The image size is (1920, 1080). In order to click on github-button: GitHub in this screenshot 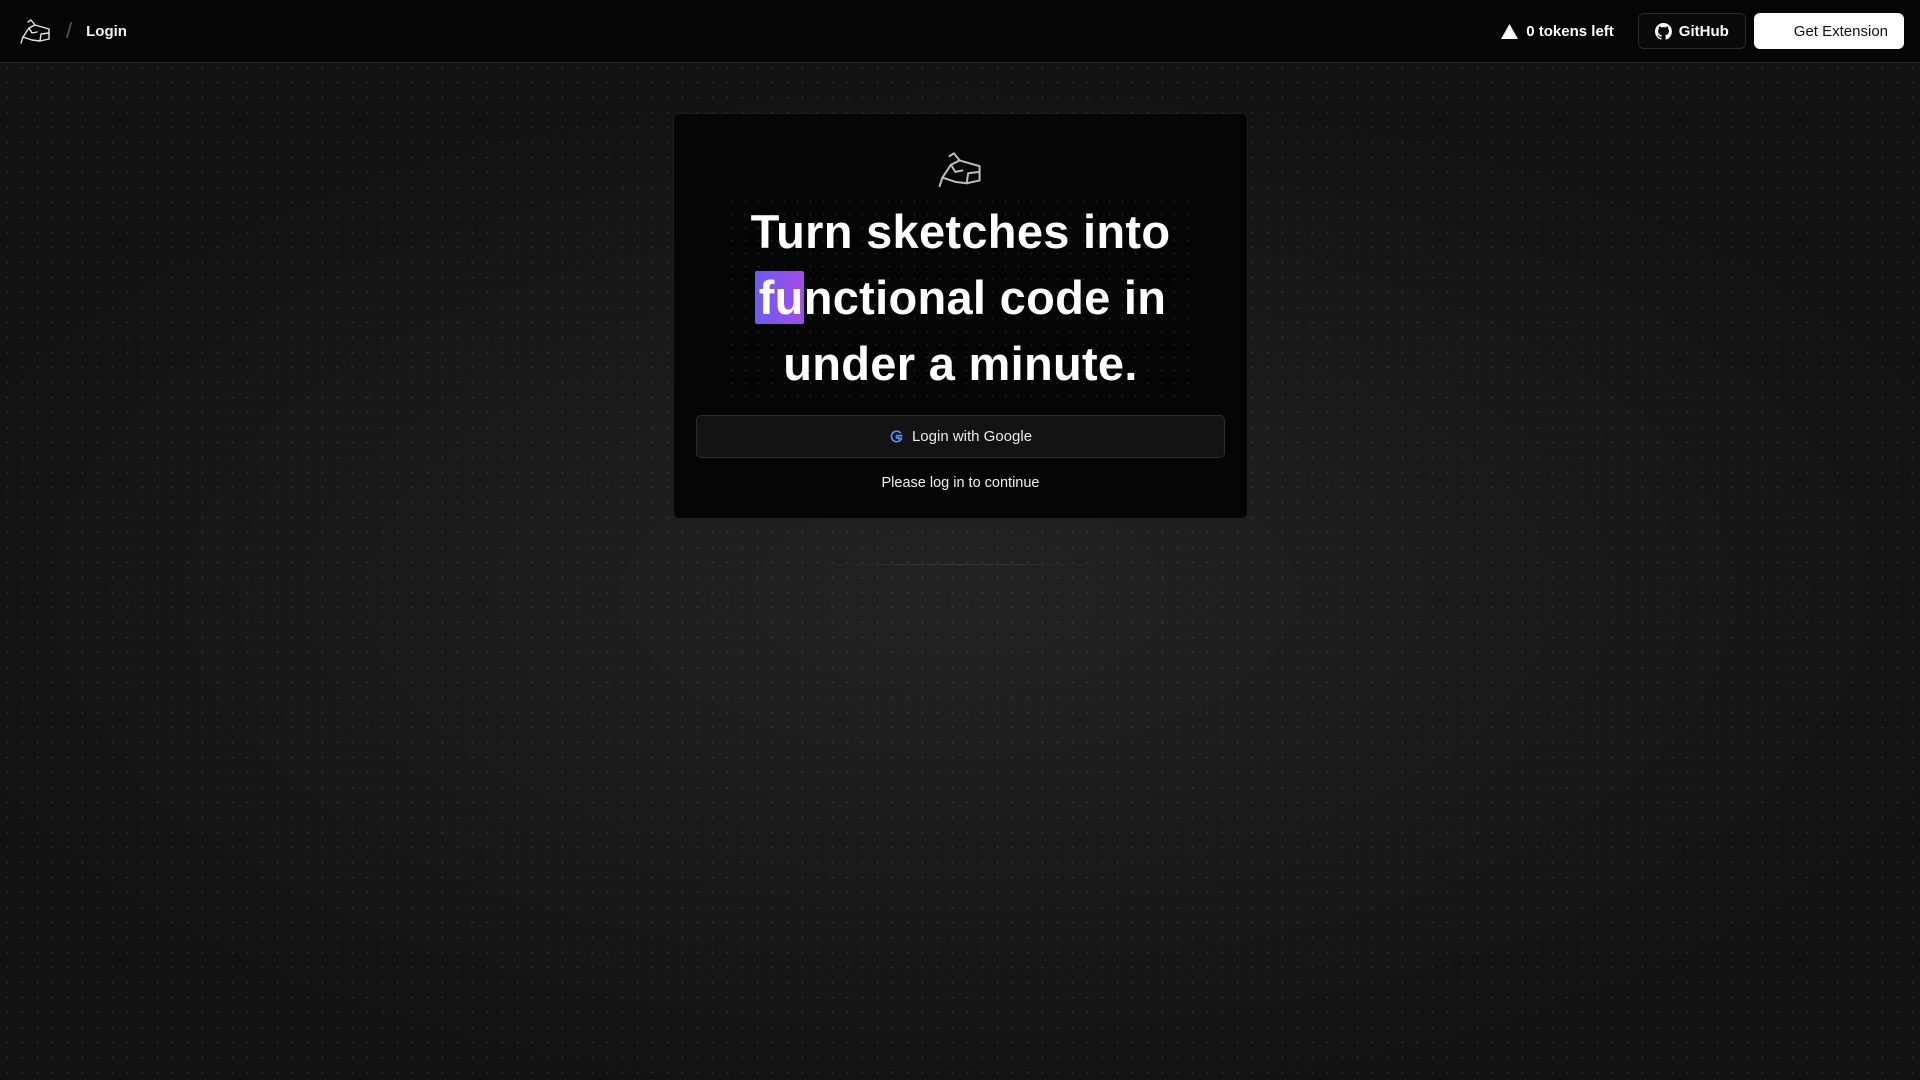, I will do `click(1691, 31)`.